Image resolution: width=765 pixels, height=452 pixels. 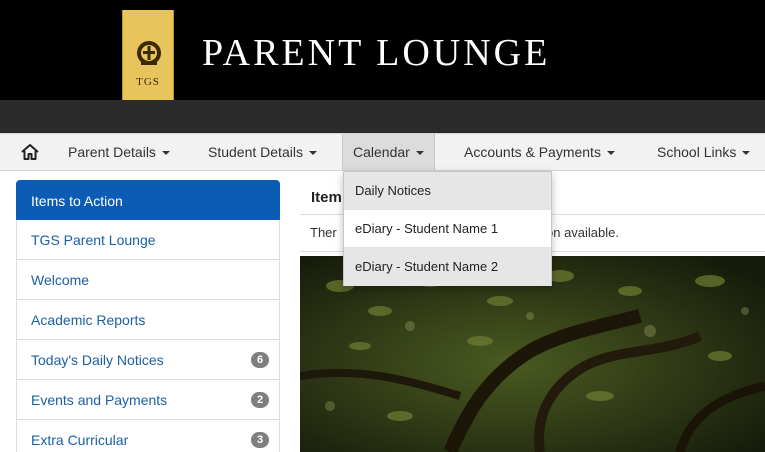 I want to click on count-badge: 2, so click(x=260, y=400).